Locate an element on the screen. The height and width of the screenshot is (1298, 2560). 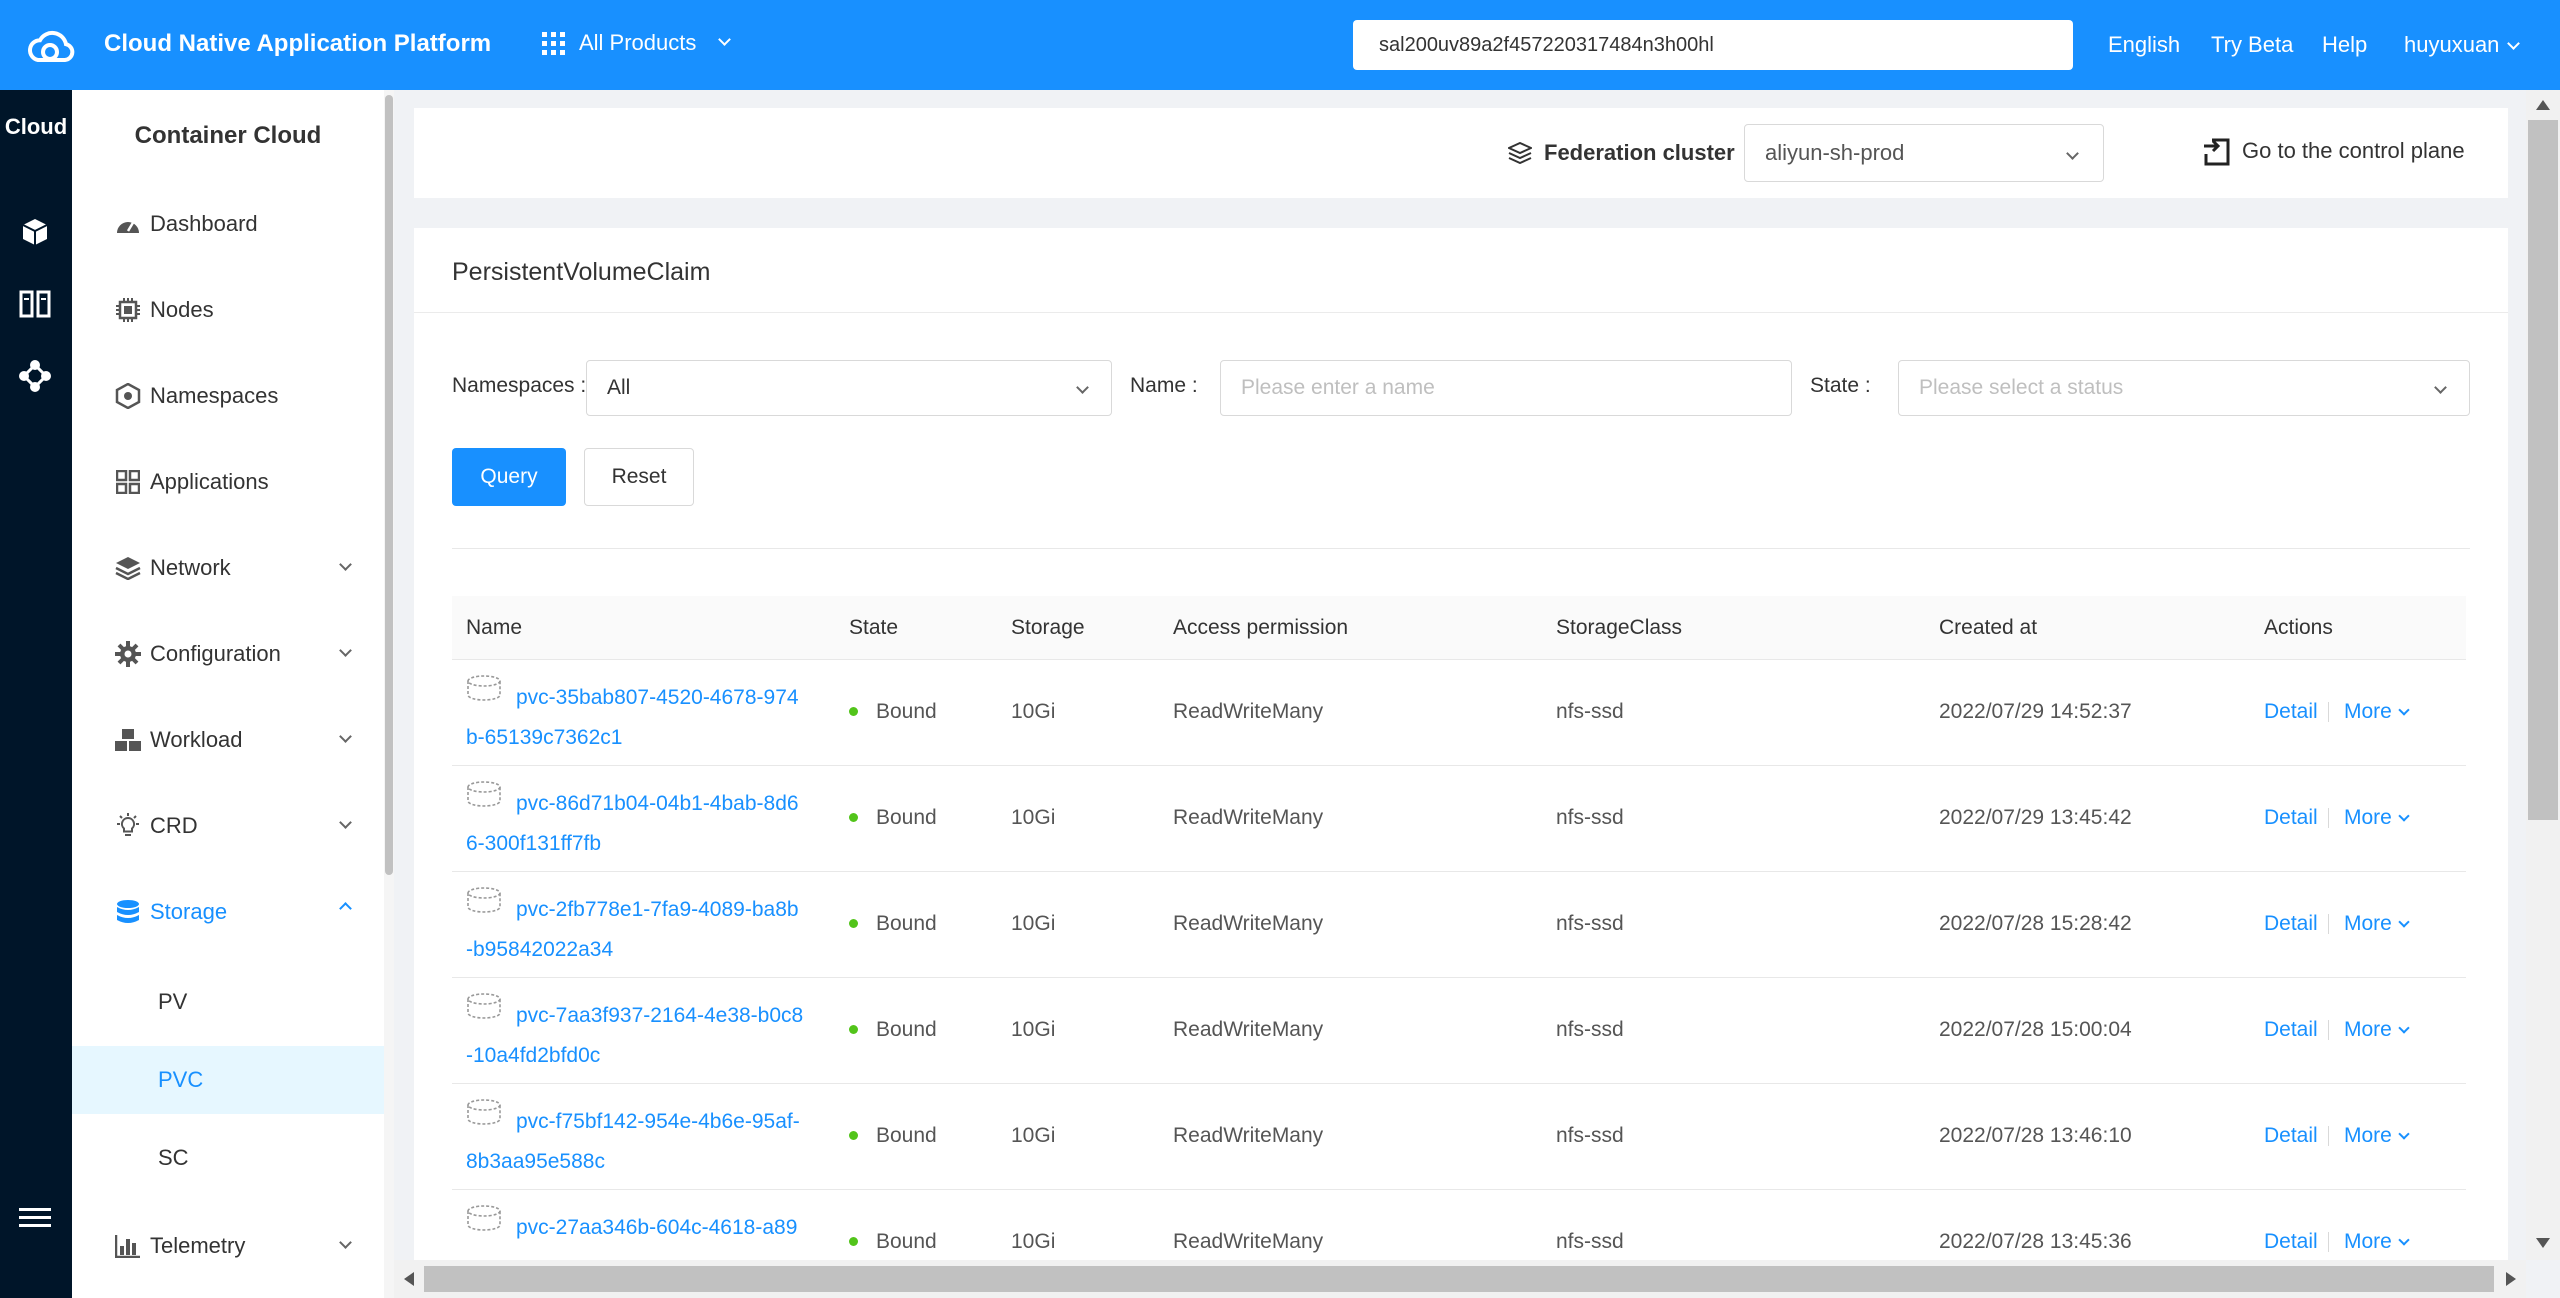
sidebar-item-namespaces: Namespaces is located at coordinates (228, 396).